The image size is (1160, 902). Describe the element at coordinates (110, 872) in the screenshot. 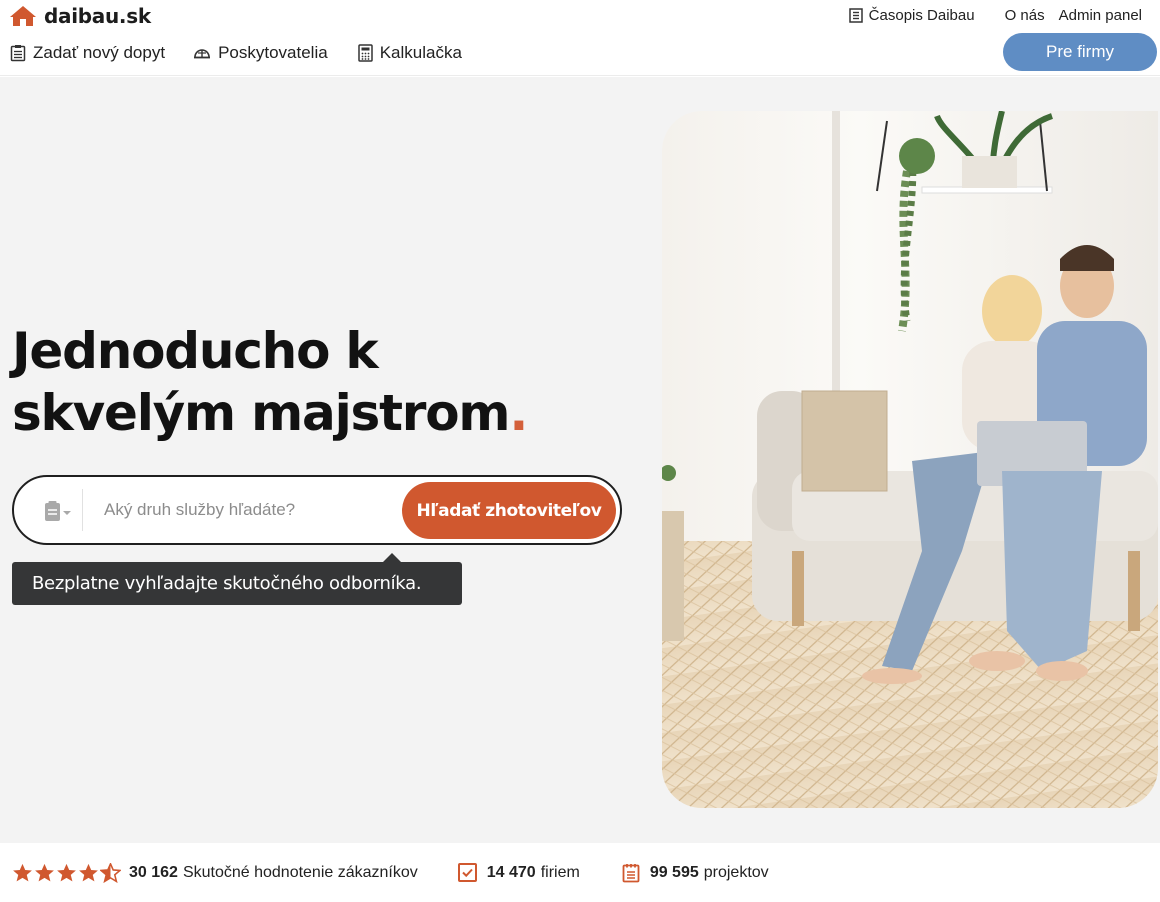

I see `half-star-icon` at that location.